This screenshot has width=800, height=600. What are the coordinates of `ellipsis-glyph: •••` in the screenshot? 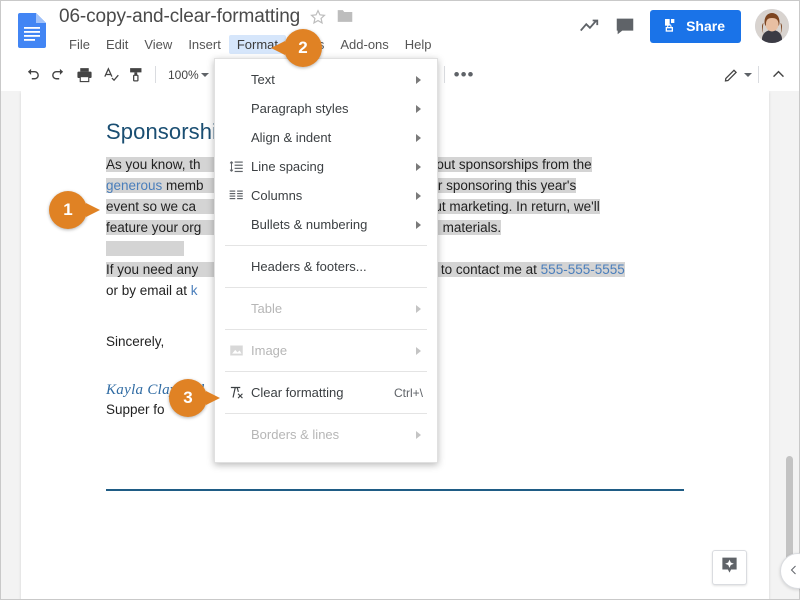 It's located at (464, 74).